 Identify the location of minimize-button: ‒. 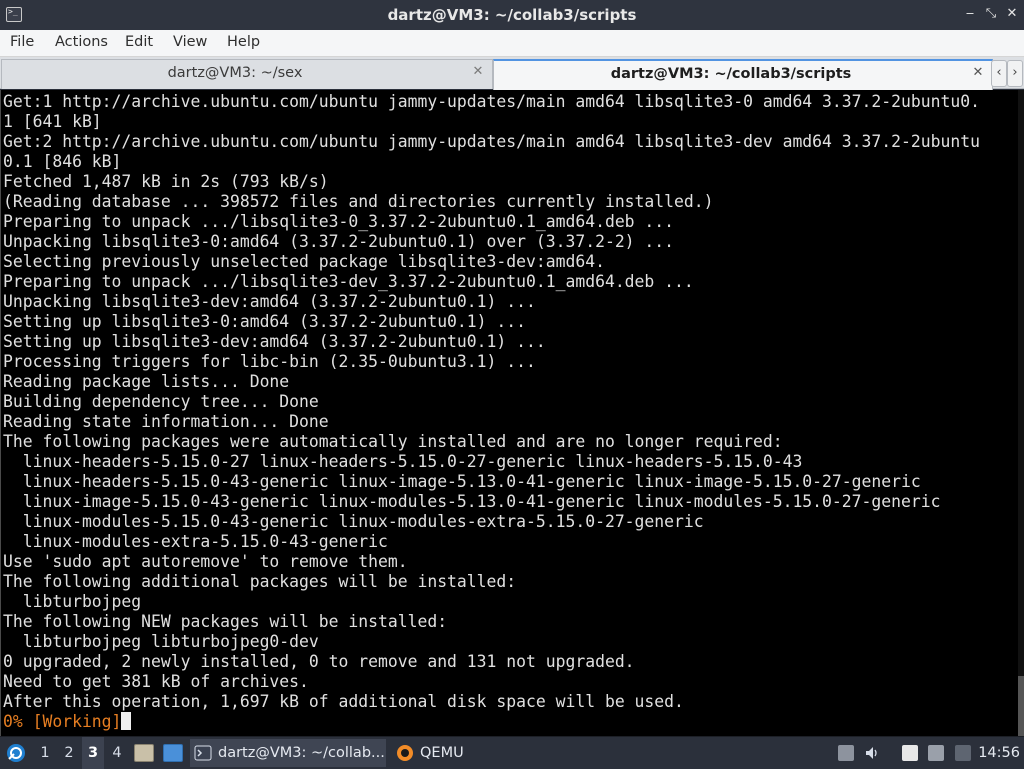
(970, 14).